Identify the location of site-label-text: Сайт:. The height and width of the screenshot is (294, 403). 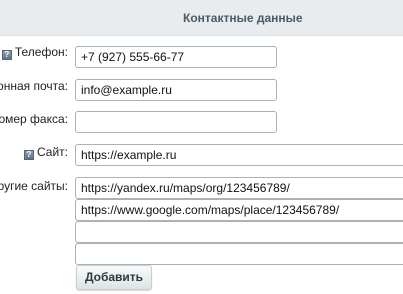
(52, 152).